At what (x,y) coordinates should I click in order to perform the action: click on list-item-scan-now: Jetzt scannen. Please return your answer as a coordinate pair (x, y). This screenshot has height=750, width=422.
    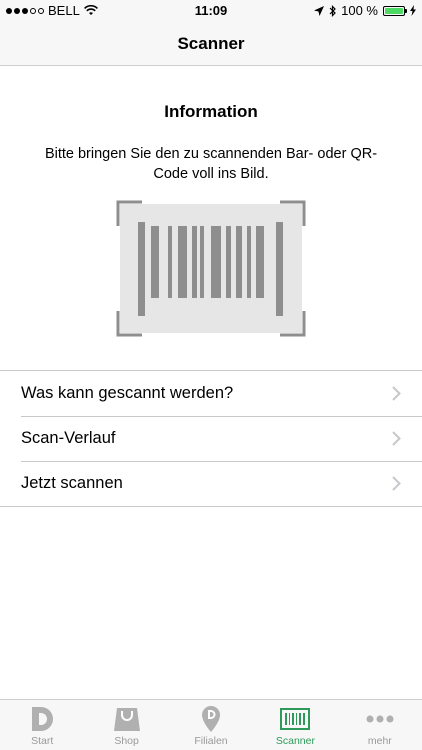
    Looking at the image, I should click on (211, 483).